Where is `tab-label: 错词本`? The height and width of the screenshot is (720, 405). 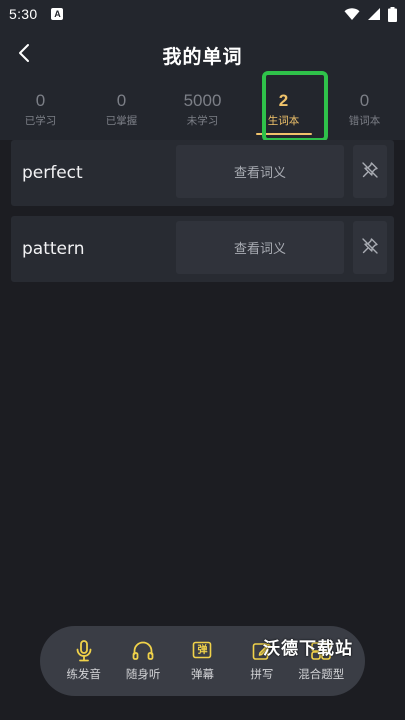
tab-label: 错词本 is located at coordinates (364, 121).